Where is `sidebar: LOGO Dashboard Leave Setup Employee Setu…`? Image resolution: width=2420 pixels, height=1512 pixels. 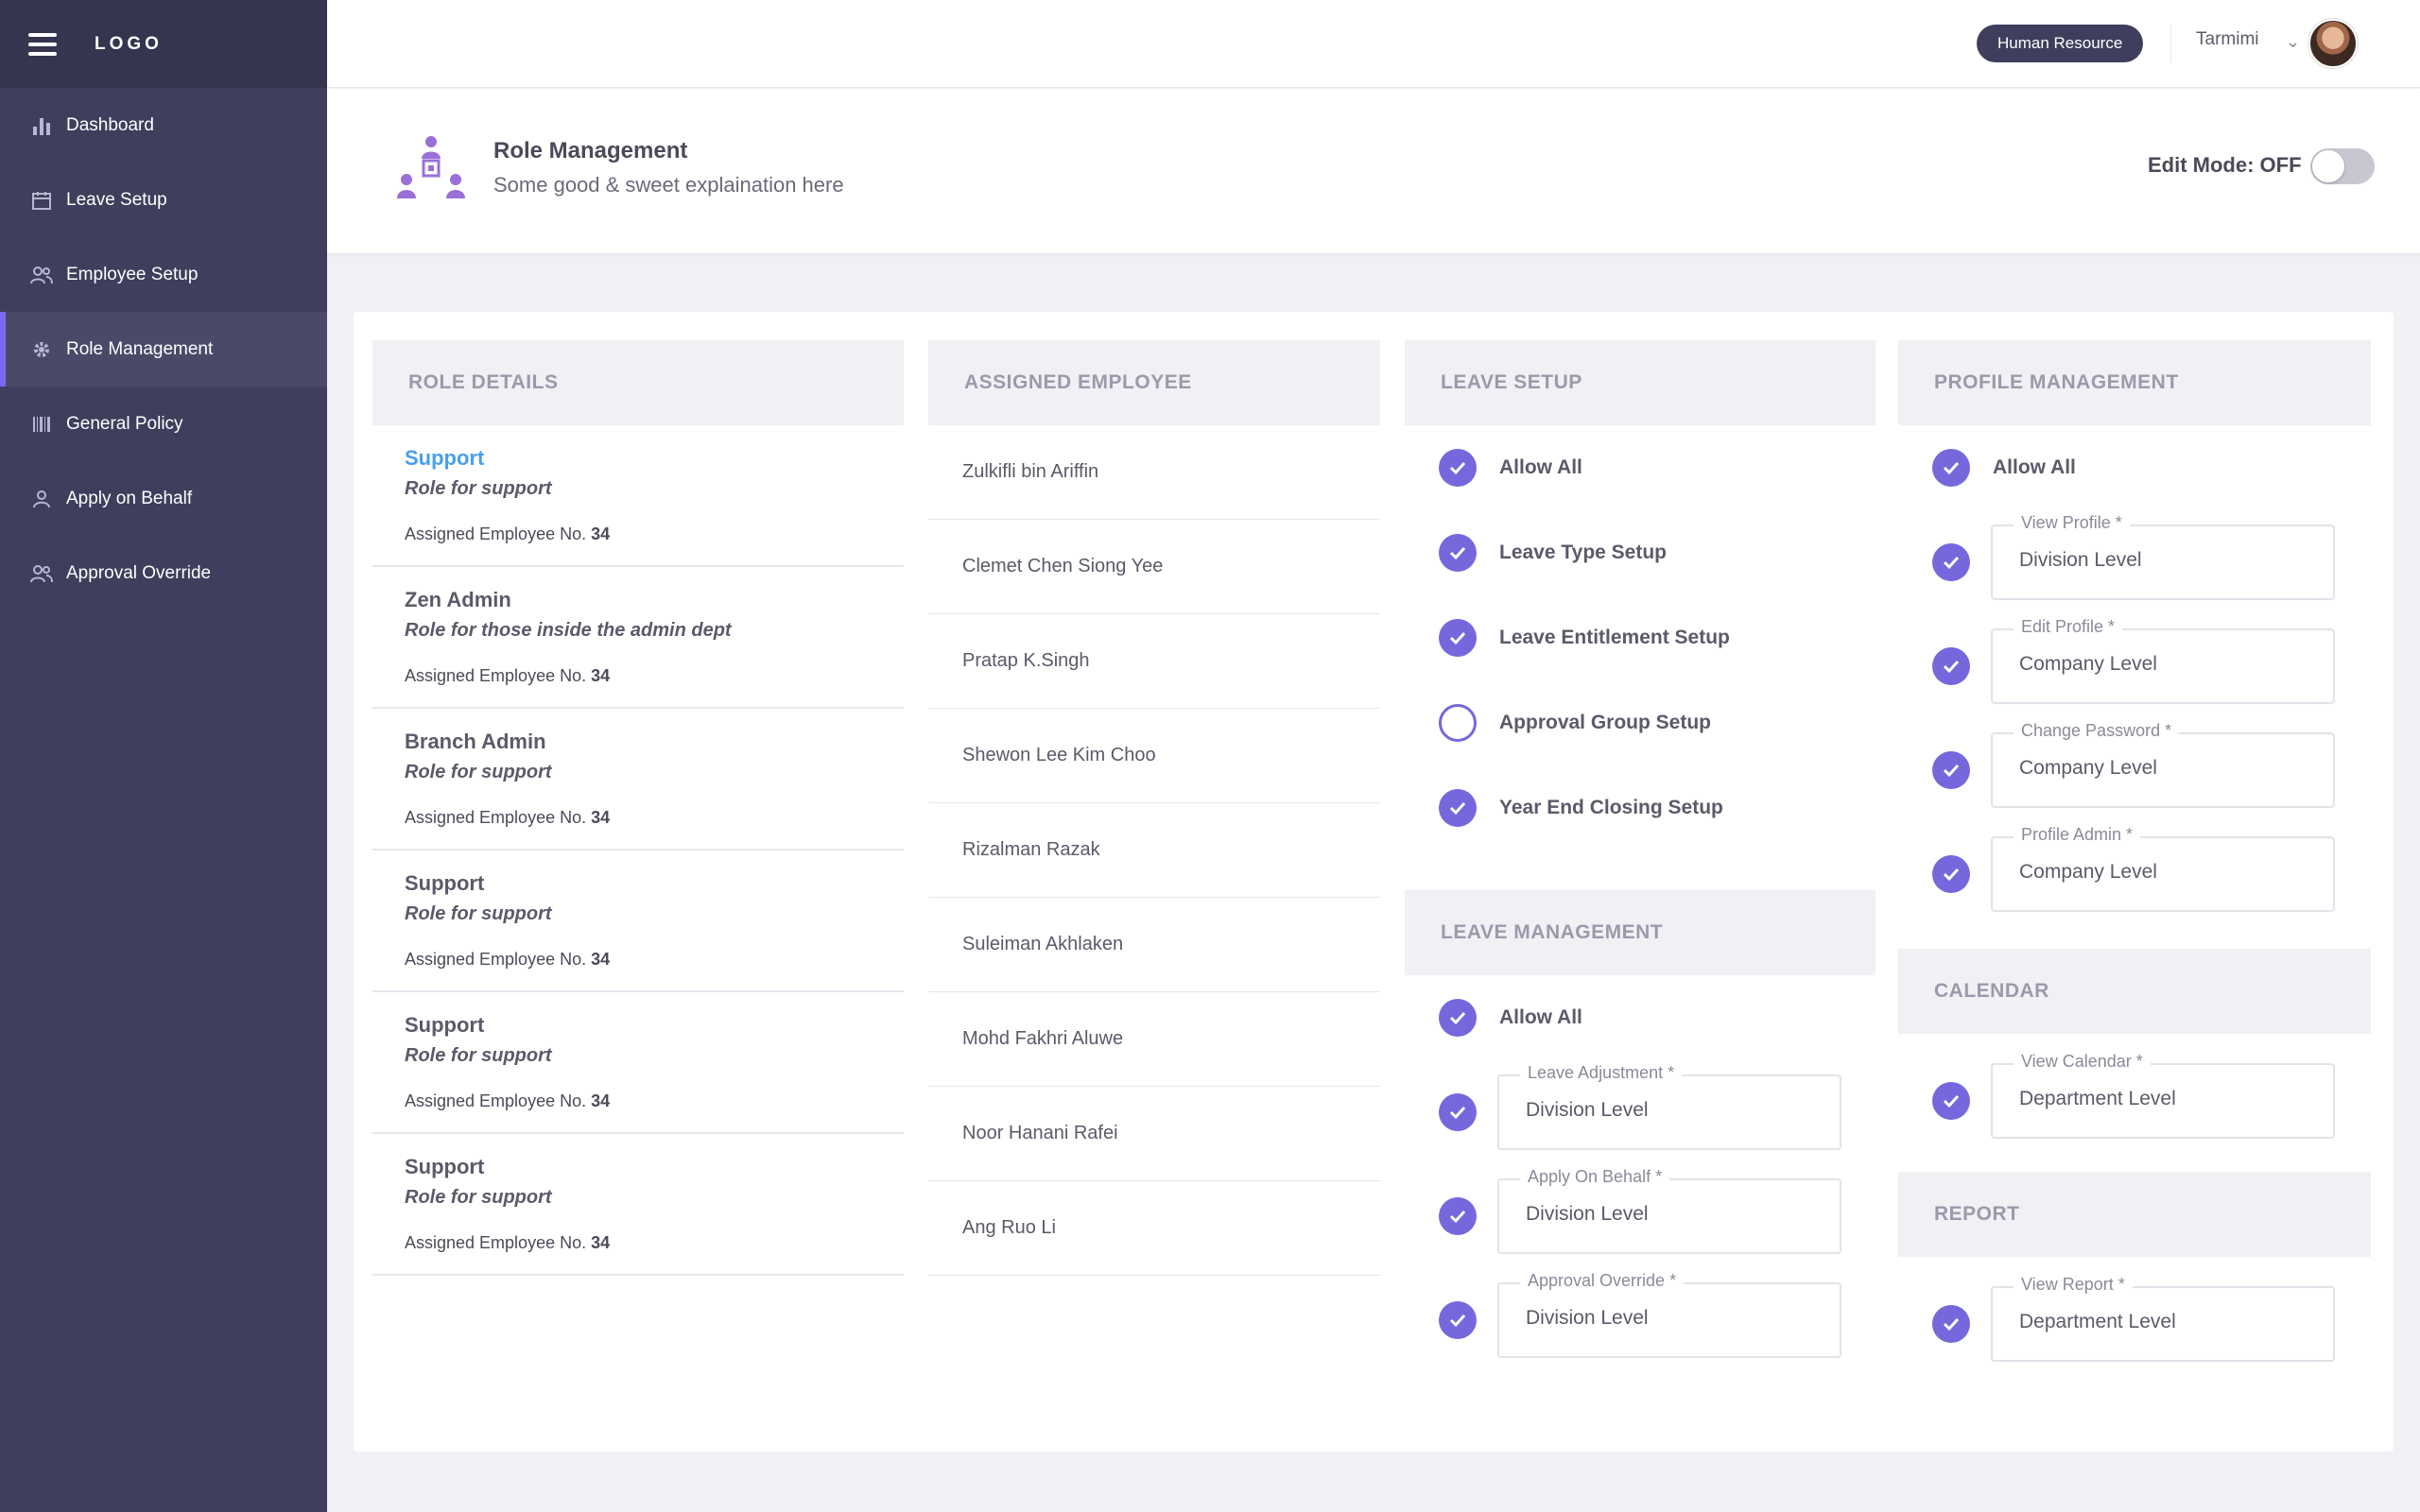 sidebar: LOGO Dashboard Leave Setup Employee Setu… is located at coordinates (163, 756).